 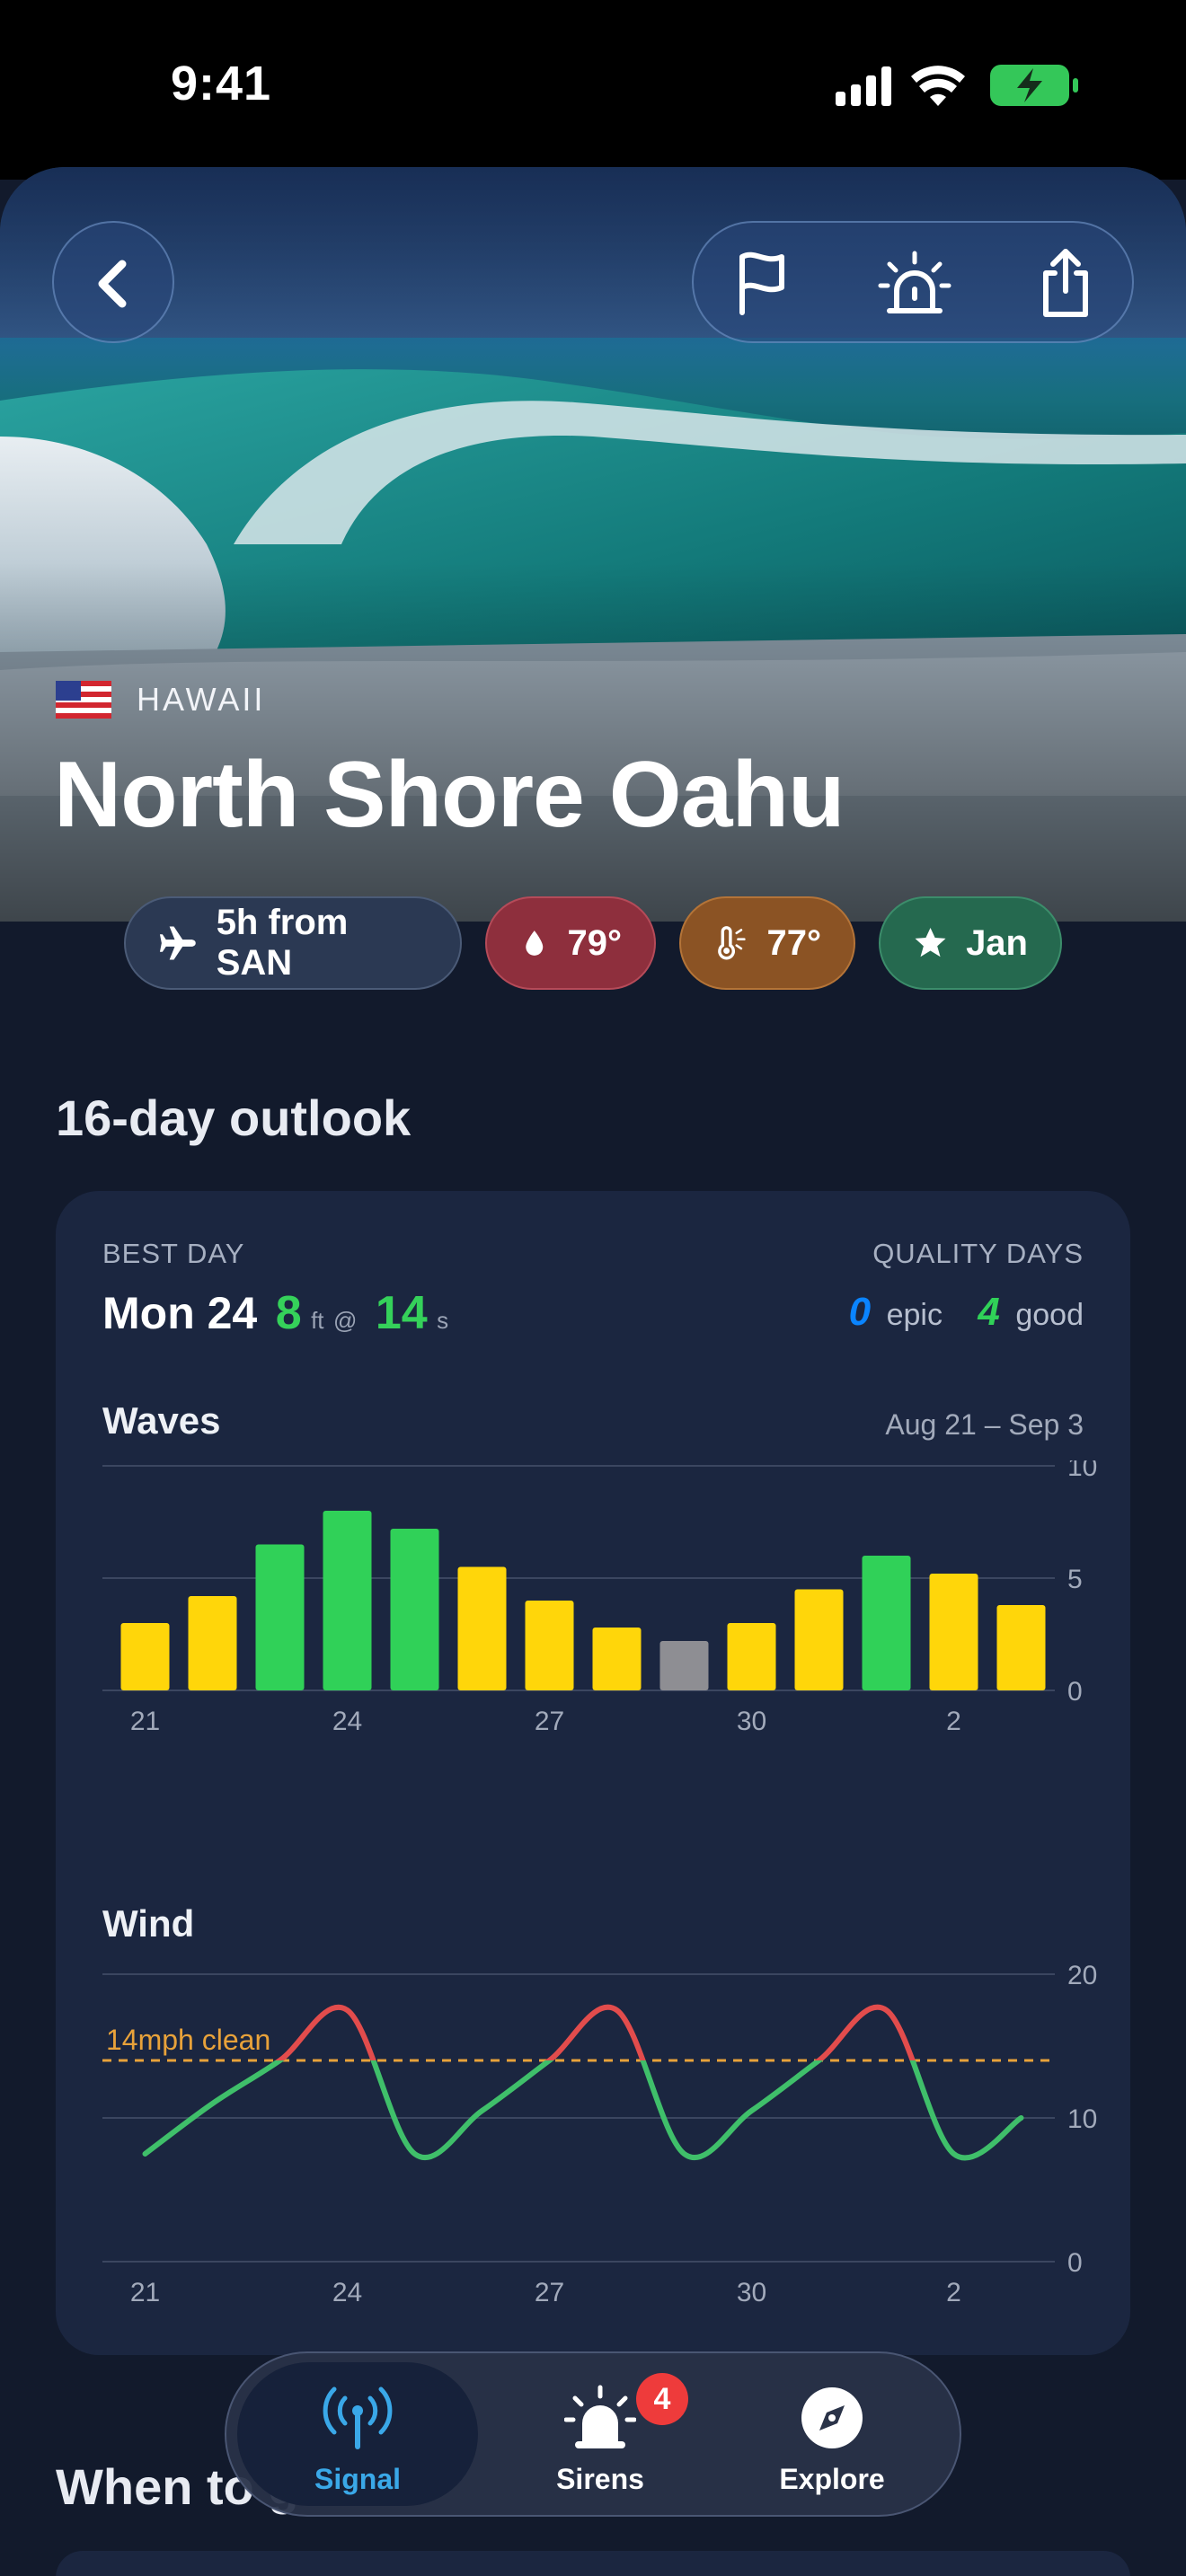 I want to click on best-season-label: Jan, so click(x=997, y=942).